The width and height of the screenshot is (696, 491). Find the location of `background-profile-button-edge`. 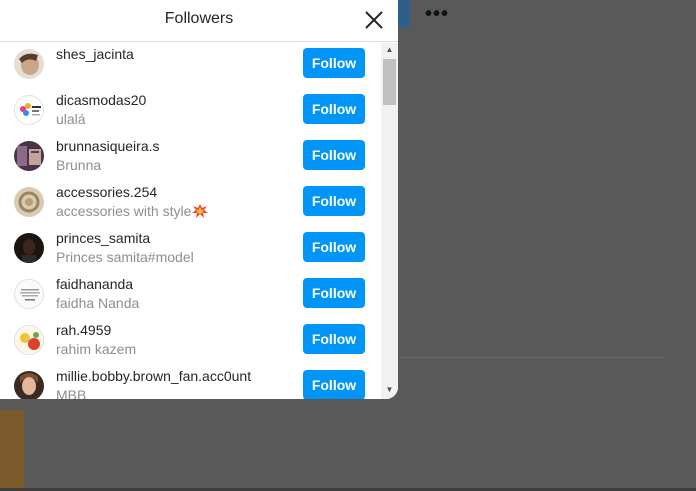

background-profile-button-edge is located at coordinates (403, 14).